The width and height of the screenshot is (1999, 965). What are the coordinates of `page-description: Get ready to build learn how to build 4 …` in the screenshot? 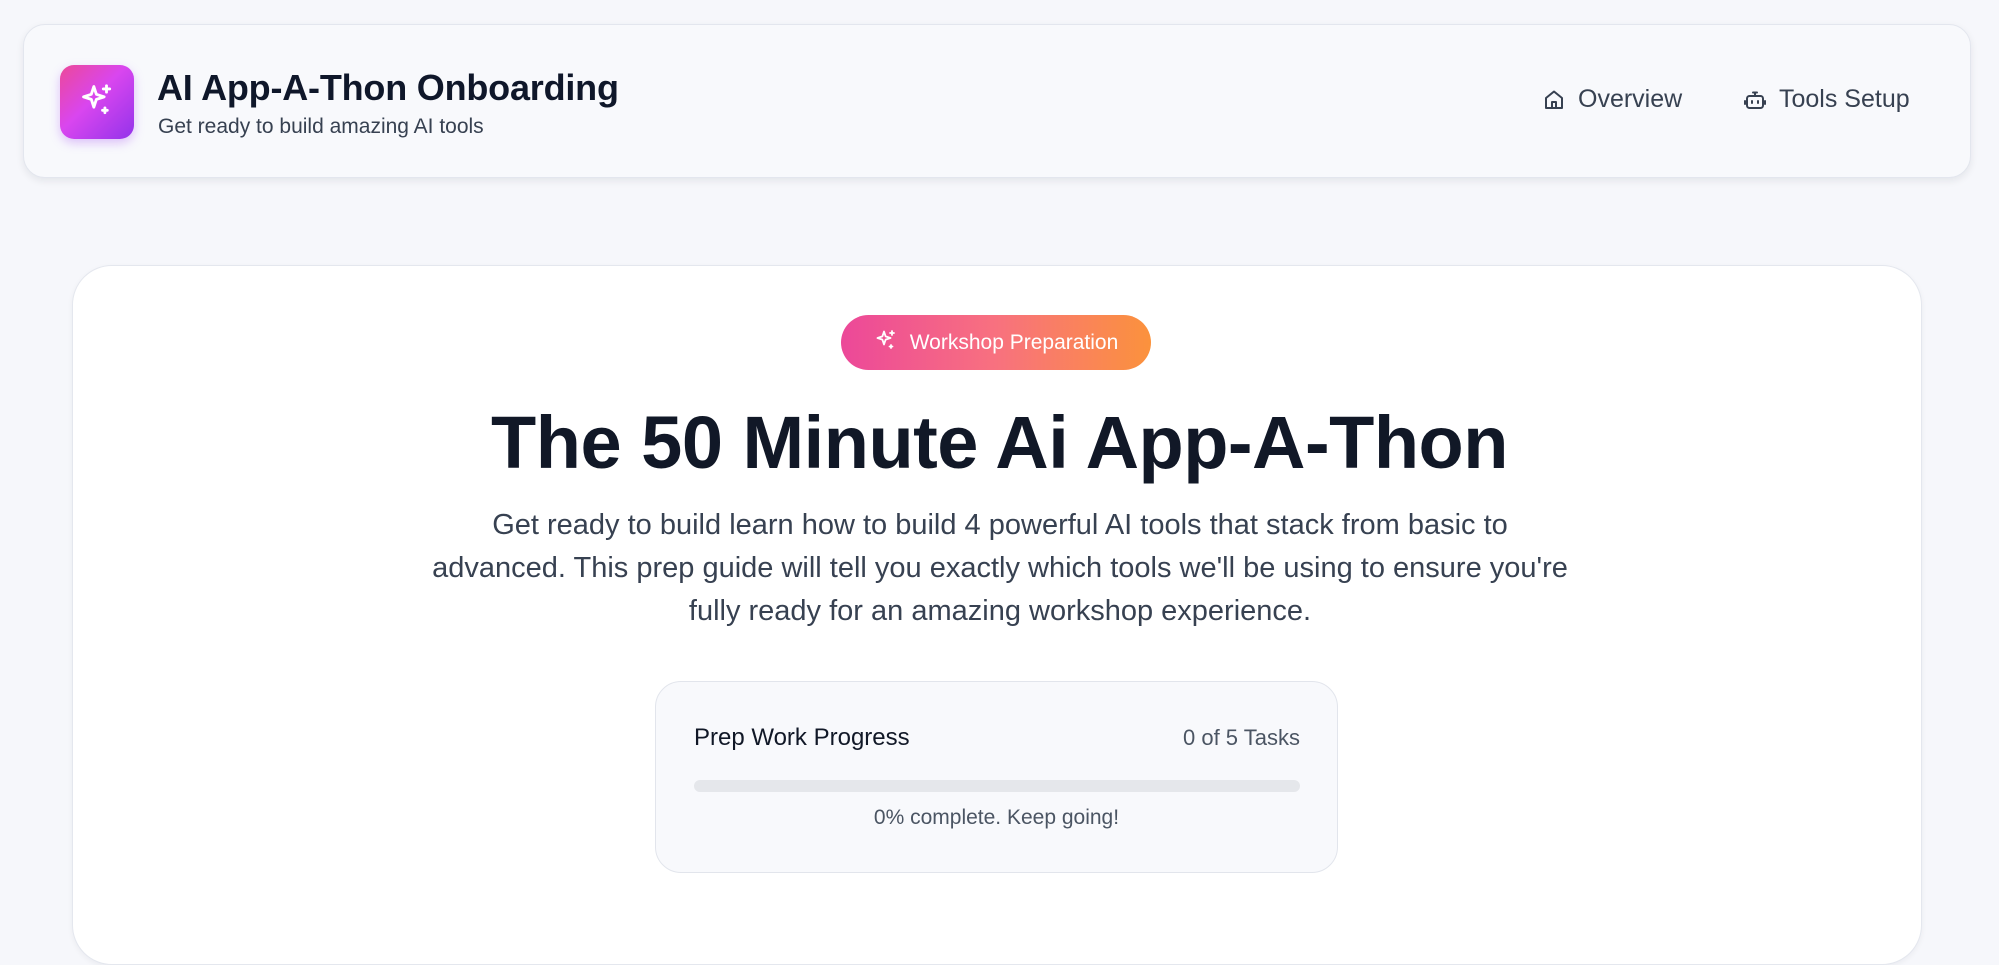 It's located at (1000, 568).